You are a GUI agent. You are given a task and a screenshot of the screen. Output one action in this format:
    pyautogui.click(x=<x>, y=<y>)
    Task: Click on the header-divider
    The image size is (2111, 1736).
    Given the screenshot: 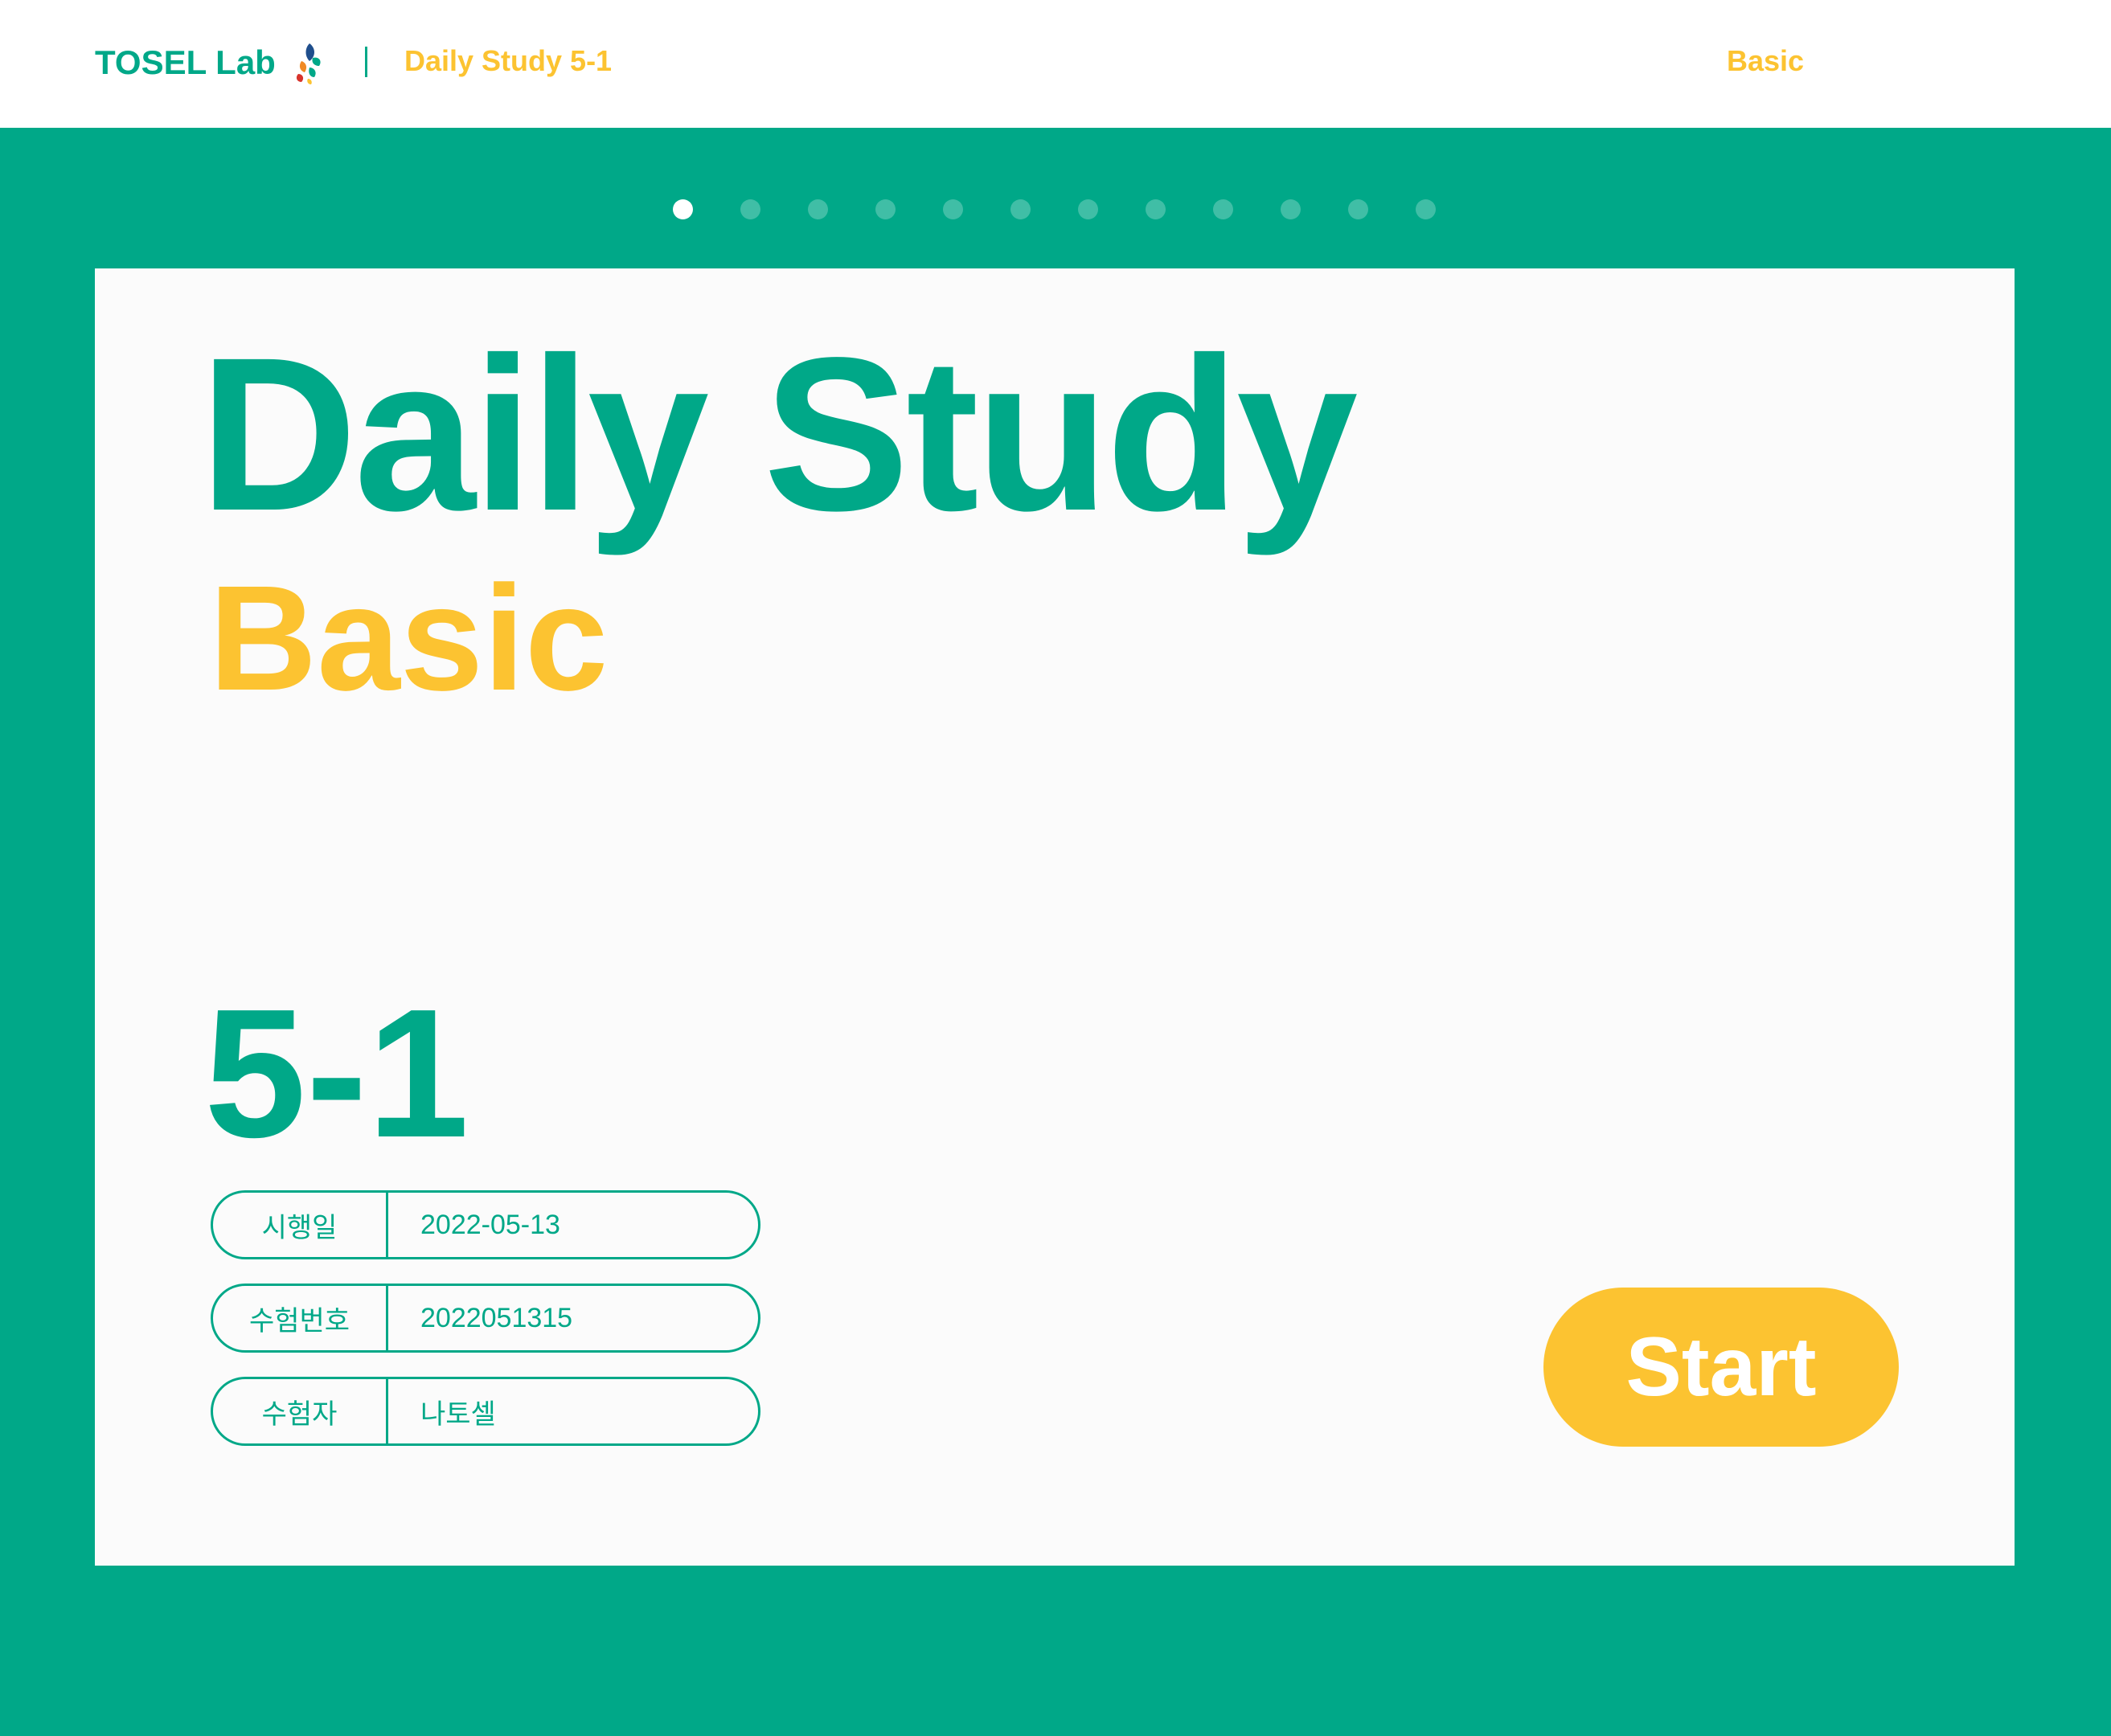 What is the action you would take?
    pyautogui.click(x=366, y=62)
    